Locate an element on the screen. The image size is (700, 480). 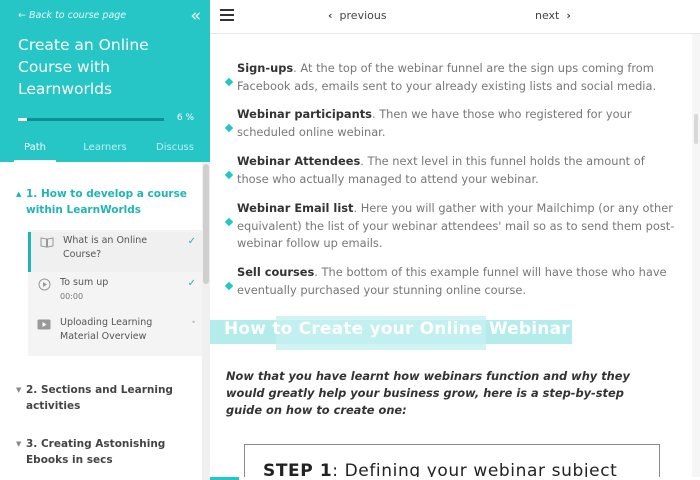
funnel-term: Webinar Attendees is located at coordinates (299, 161).